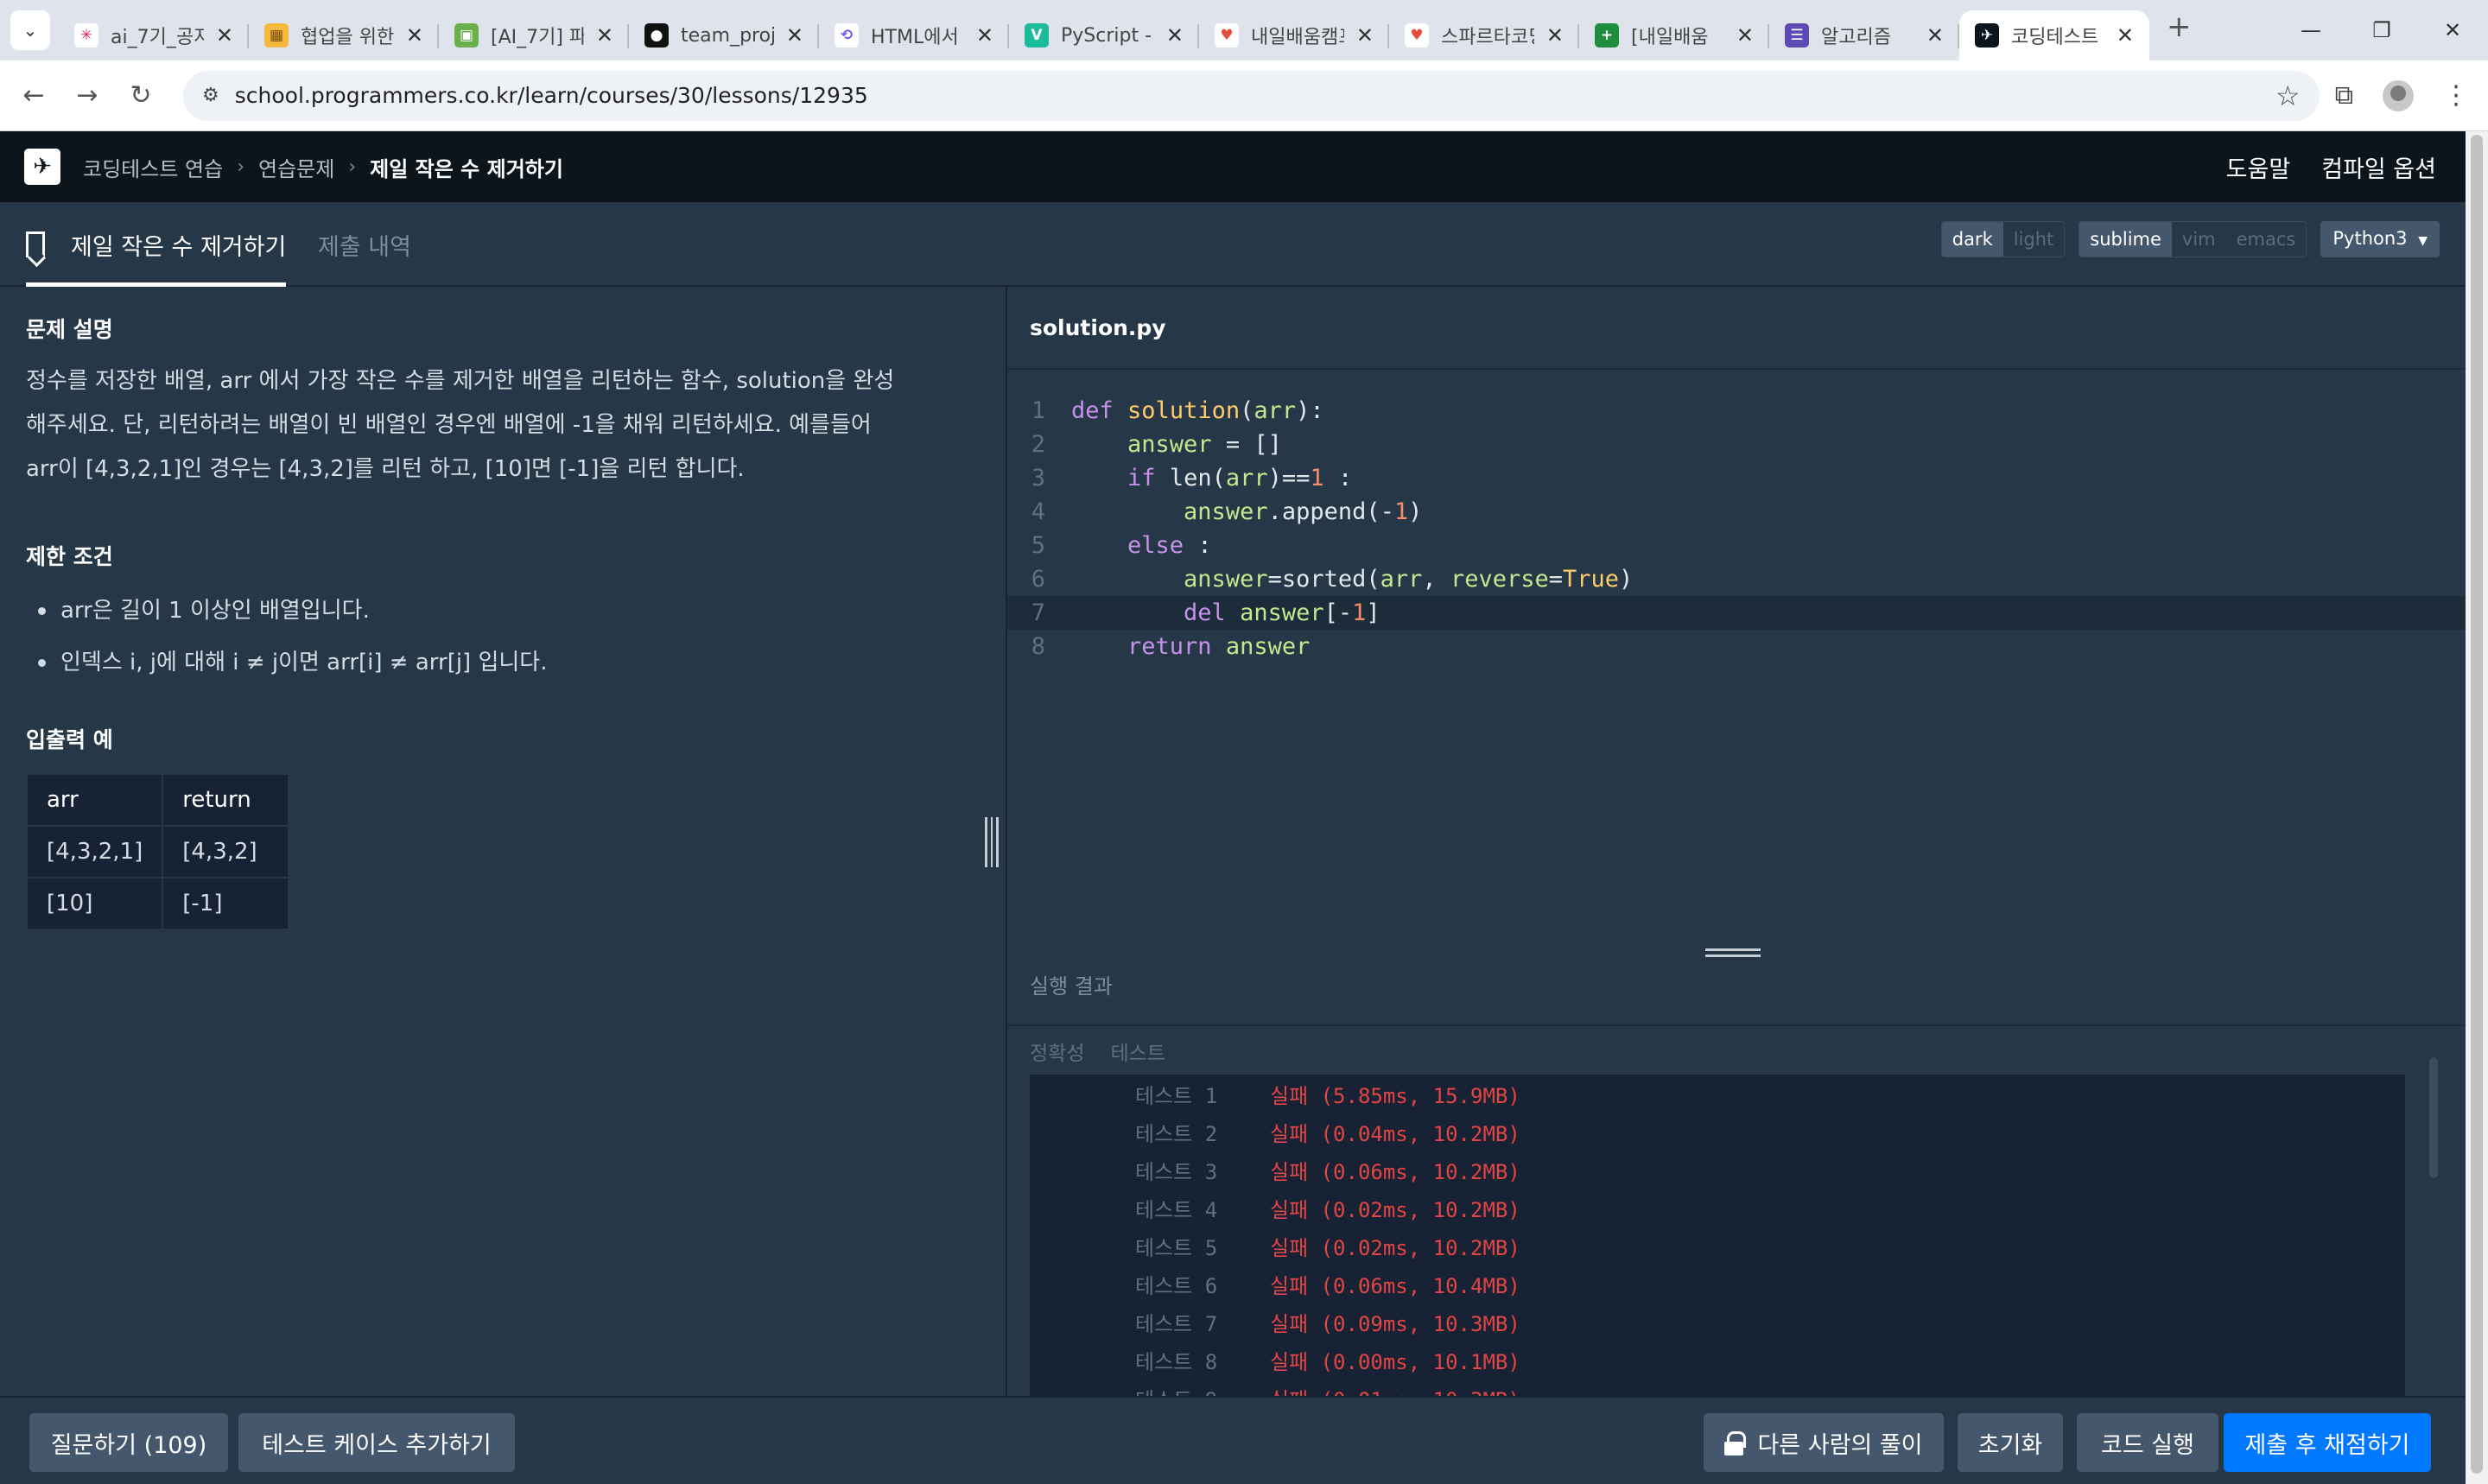  Describe the element at coordinates (69, 329) in the screenshot. I see `desc-title: 문제 설명` at that location.